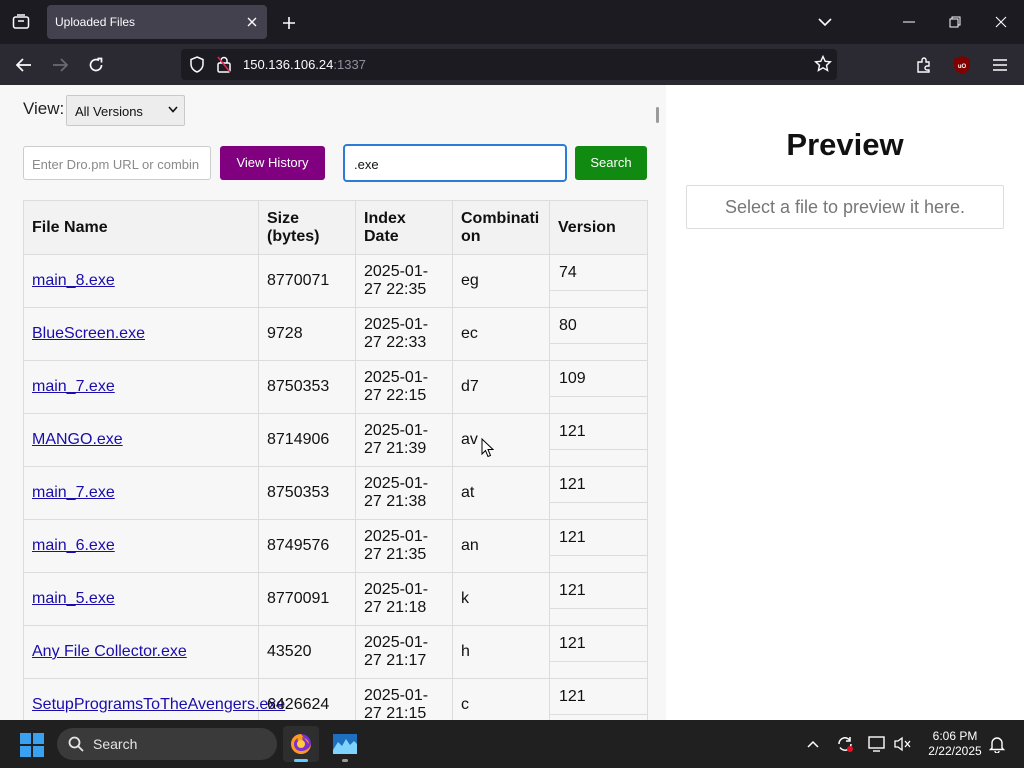 Image resolution: width=1024 pixels, height=768 pixels. I want to click on back-icon, so click(24, 65).